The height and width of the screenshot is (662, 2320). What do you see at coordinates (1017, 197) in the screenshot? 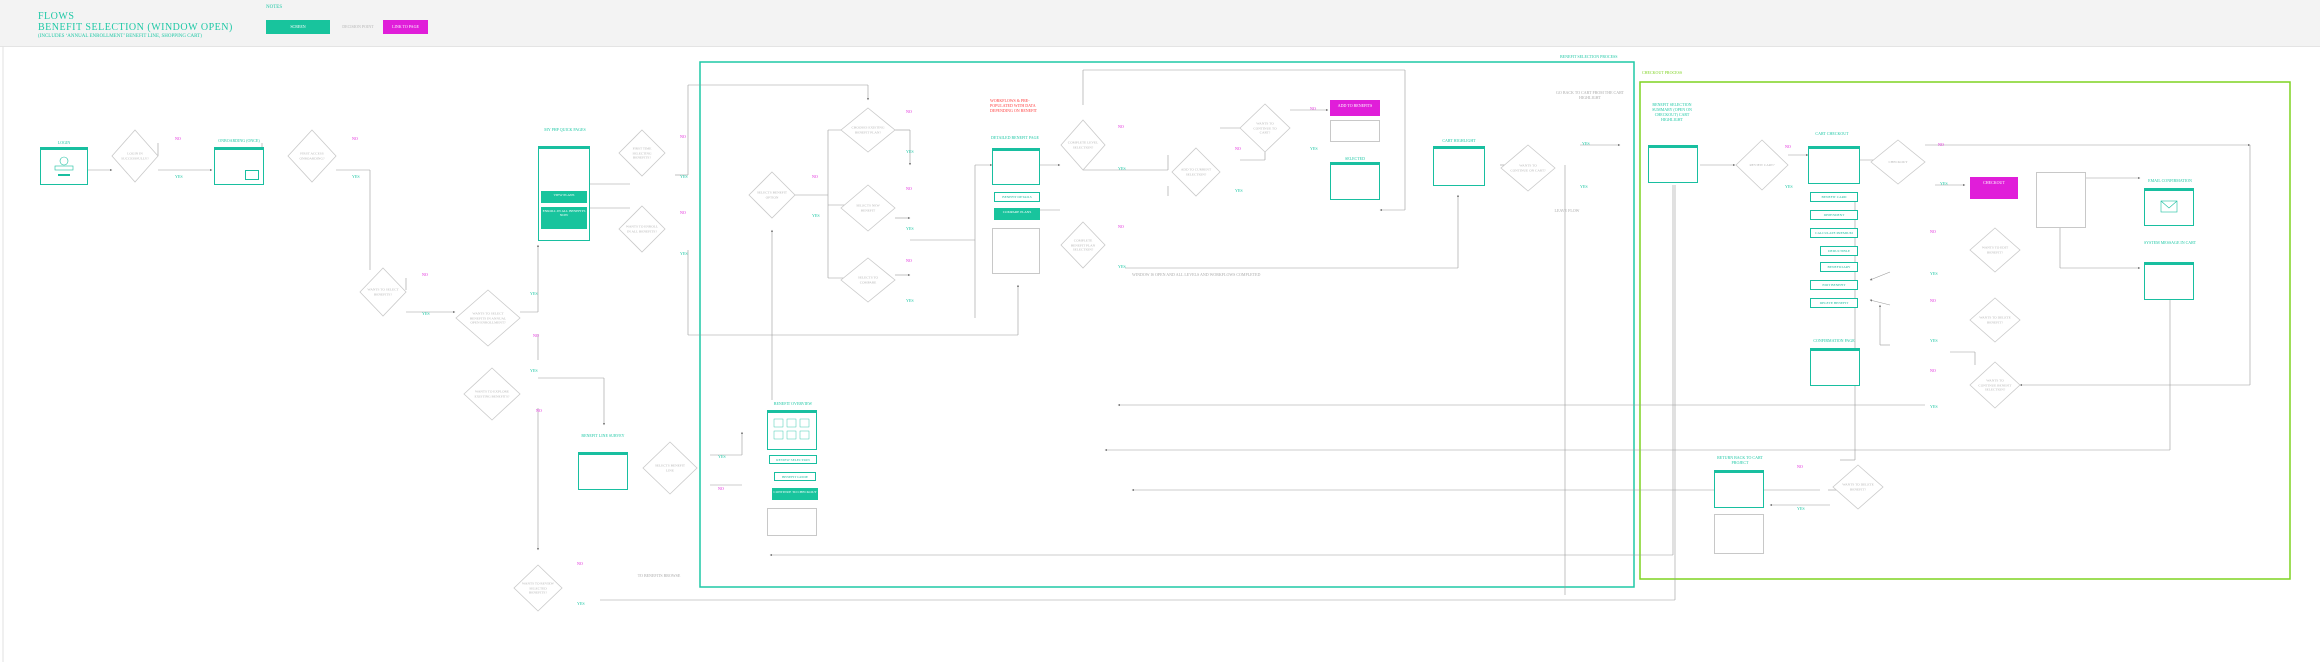
I see `benefit-details-button: BENEFIT DETAILS` at bounding box center [1017, 197].